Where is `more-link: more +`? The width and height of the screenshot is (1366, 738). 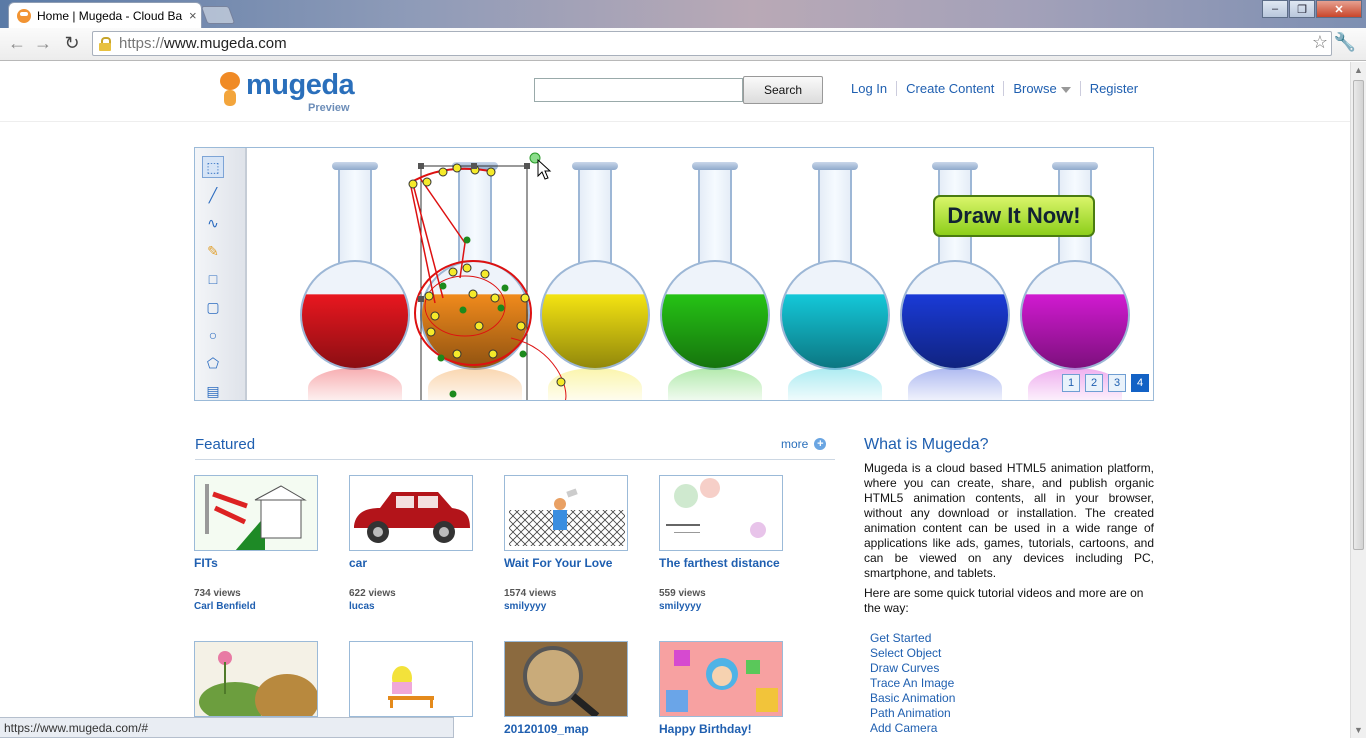 more-link: more + is located at coordinates (804, 444).